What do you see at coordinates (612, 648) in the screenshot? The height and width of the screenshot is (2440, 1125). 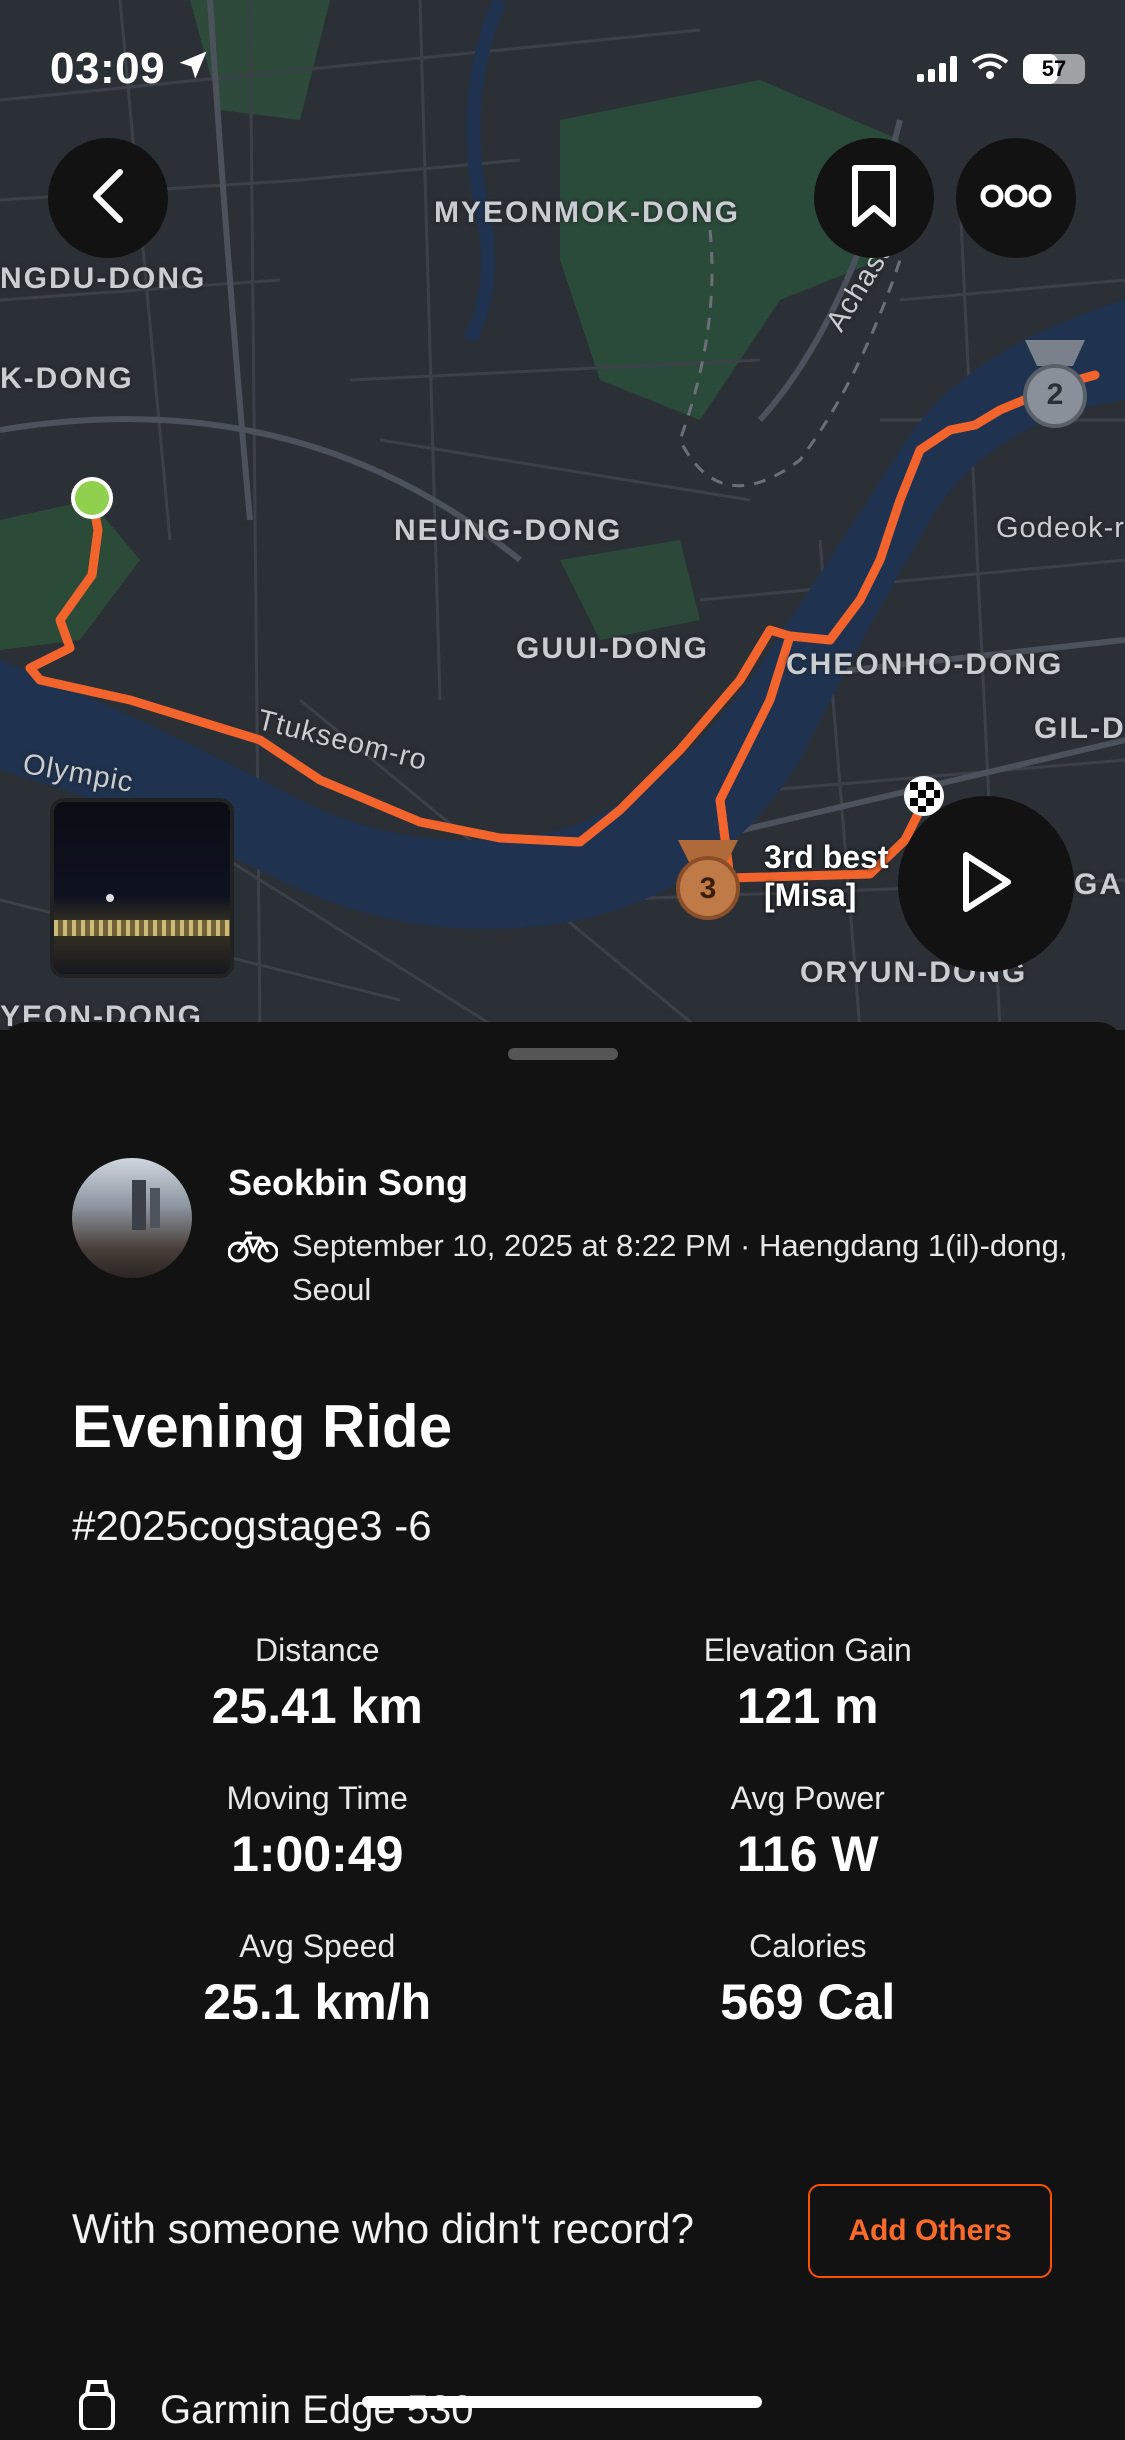 I see `map-label: GUUI-DONG` at bounding box center [612, 648].